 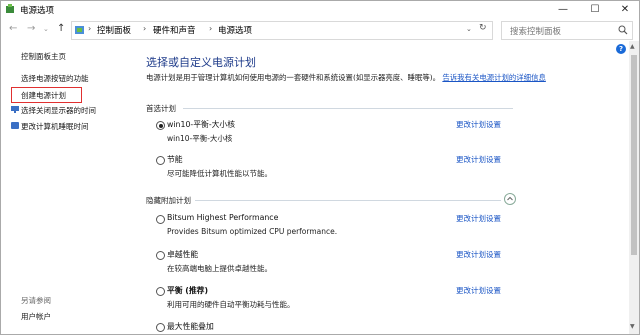 I want to click on monitor-icon, so click(x=15, y=109).